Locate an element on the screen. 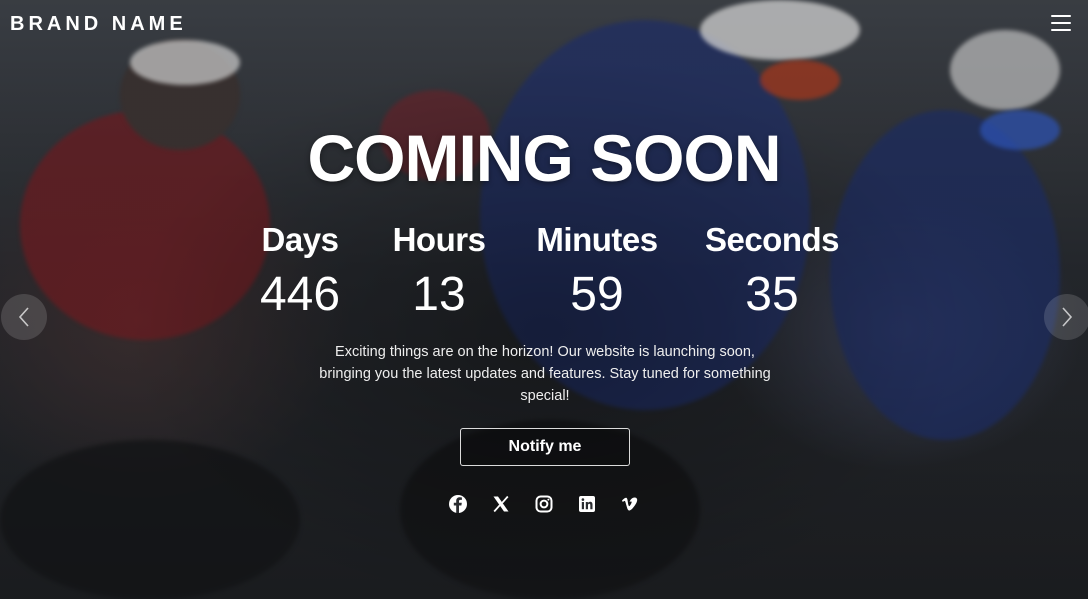 Image resolution: width=1088 pixels, height=599 pixels. notify-me-button: Notify me is located at coordinates (545, 447).